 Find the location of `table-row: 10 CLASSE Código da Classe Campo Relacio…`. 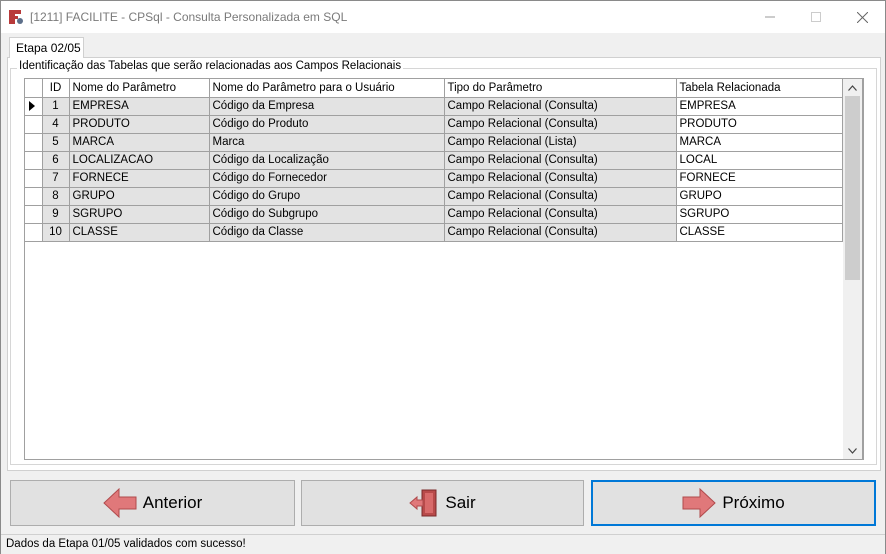

table-row: 10 CLASSE Código da Classe Campo Relacio… is located at coordinates (434, 232).